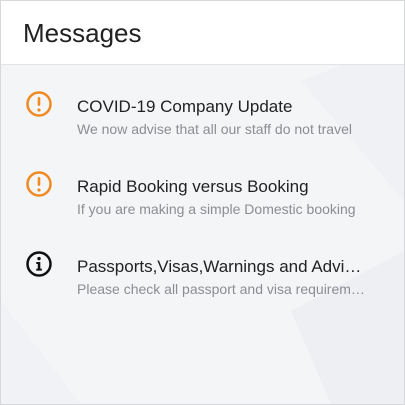 The image size is (405, 405). I want to click on message-title: Rapid Booking versus Booking, so click(193, 186).